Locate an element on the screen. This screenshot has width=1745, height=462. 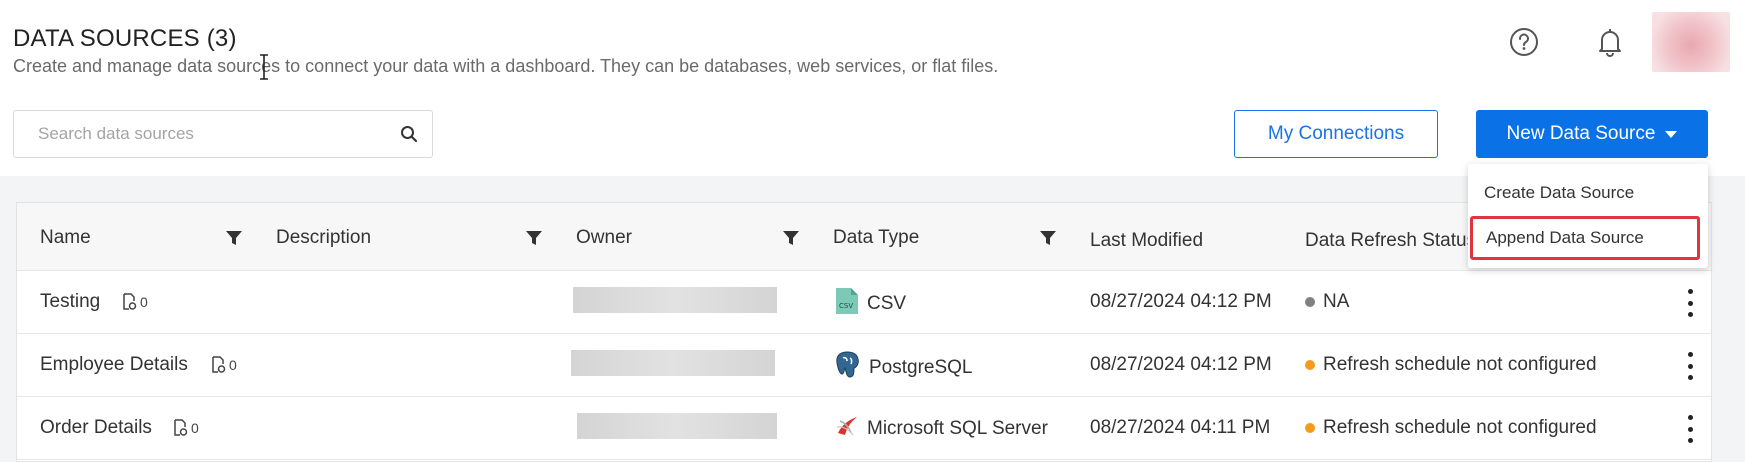
search-box is located at coordinates (223, 134).